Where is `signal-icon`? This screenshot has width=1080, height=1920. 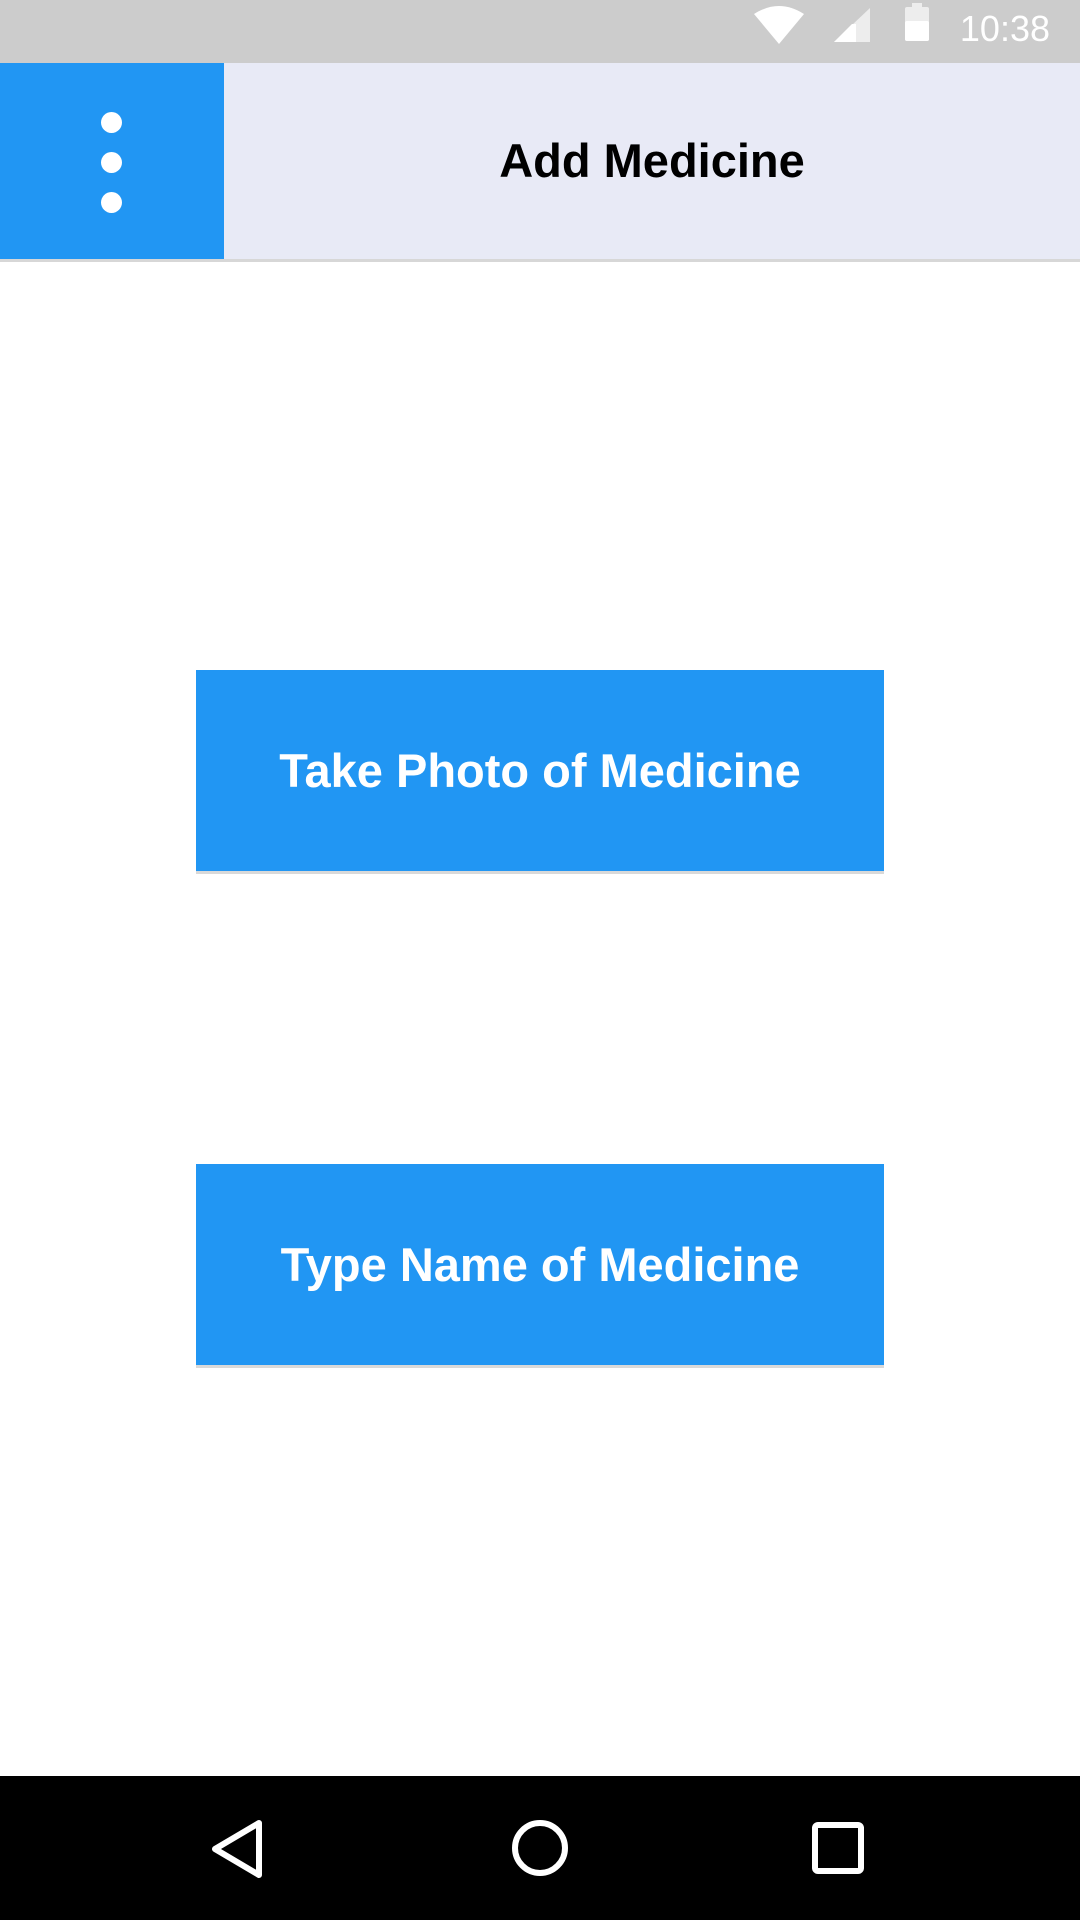 signal-icon is located at coordinates (852, 25).